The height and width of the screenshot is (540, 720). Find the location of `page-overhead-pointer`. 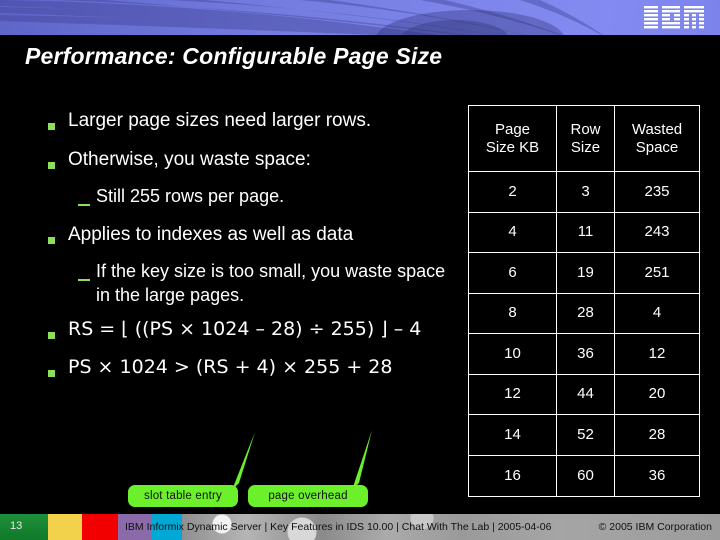

page-overhead-pointer is located at coordinates (362, 460).